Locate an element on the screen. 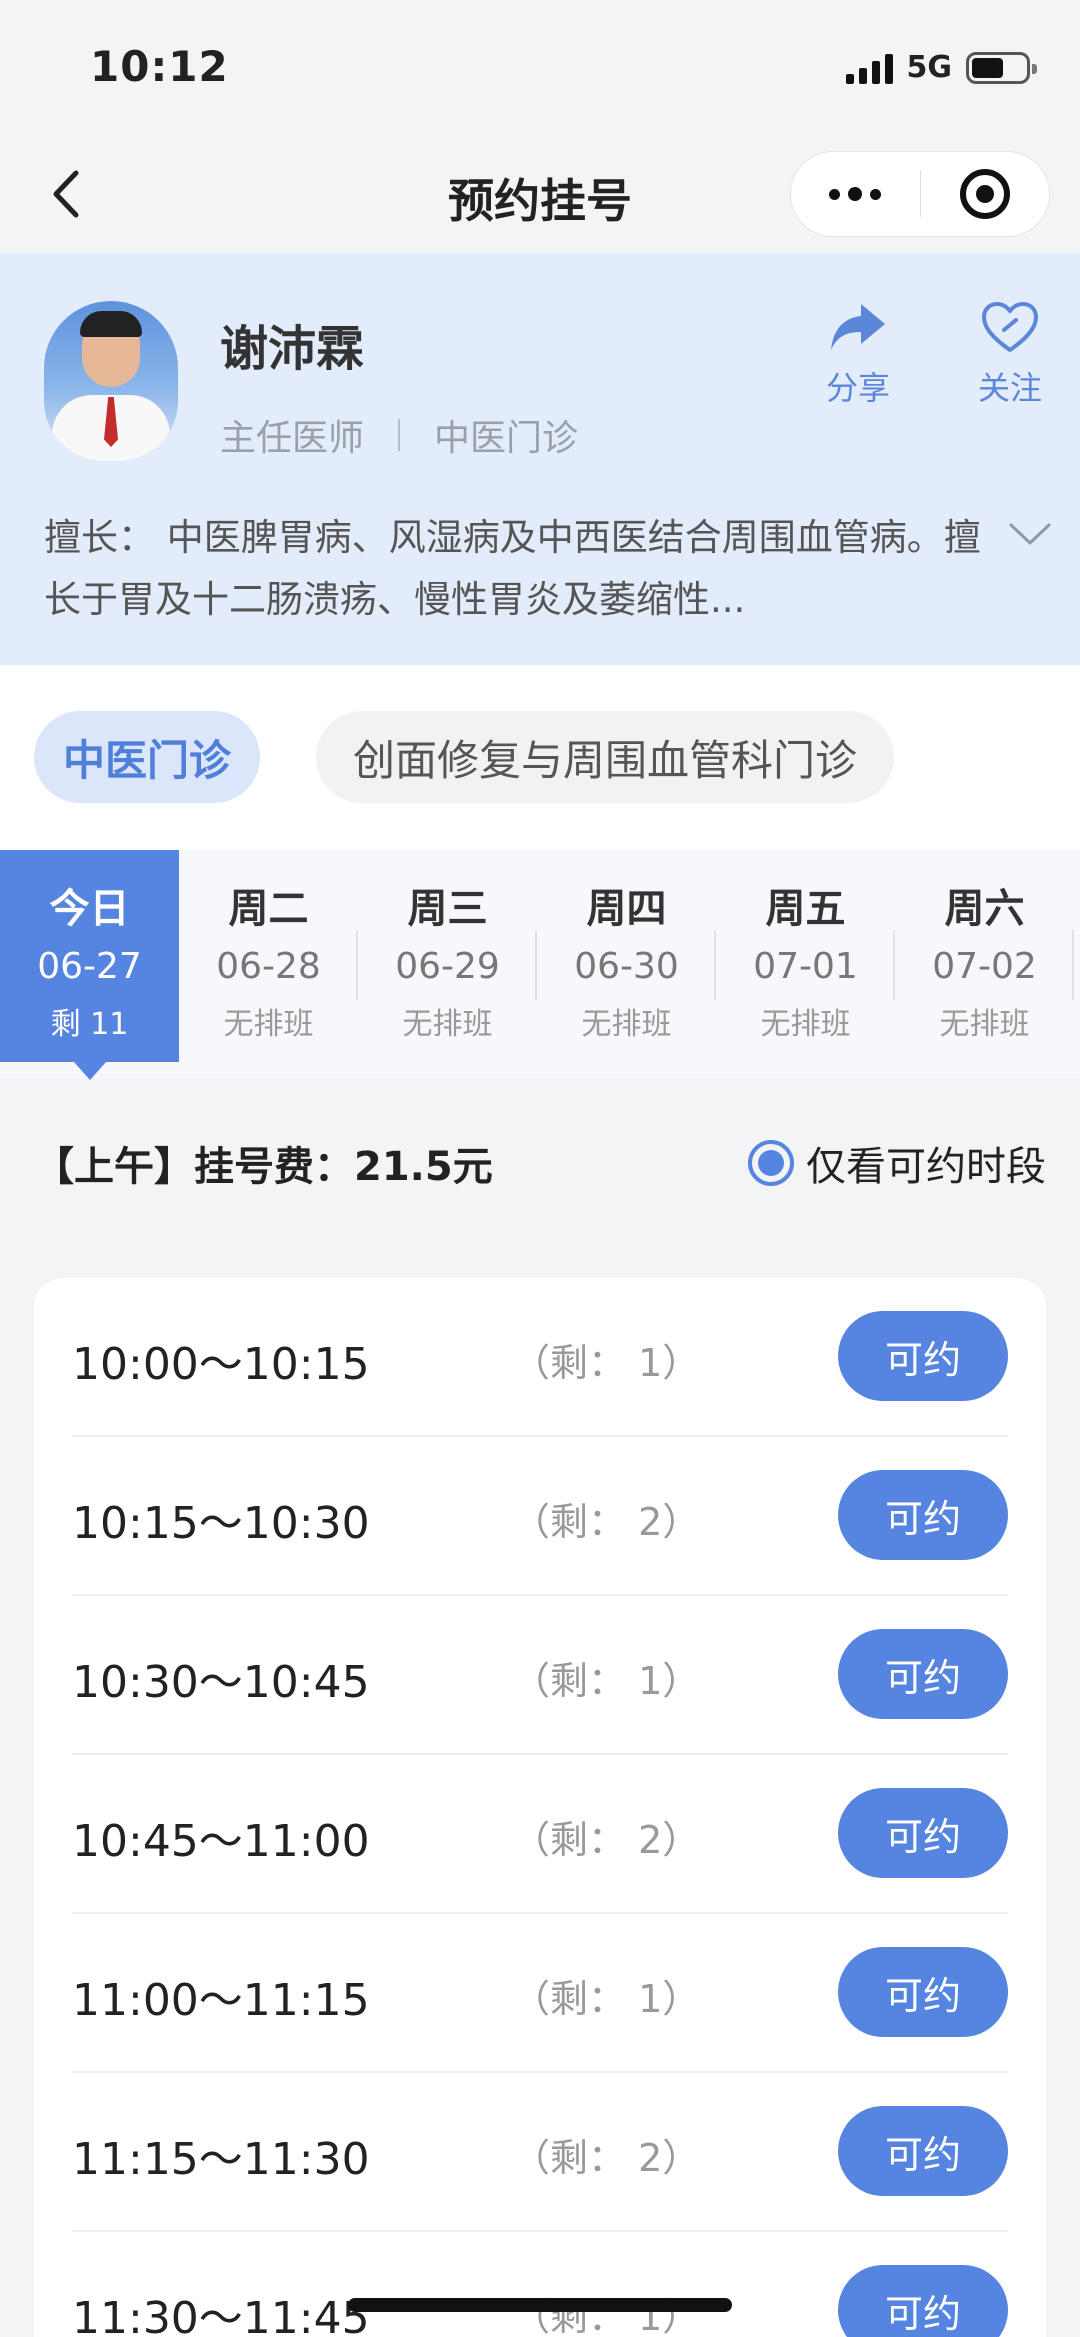 This screenshot has width=1080, height=2337. date-weekday: 周二 is located at coordinates (268, 909).